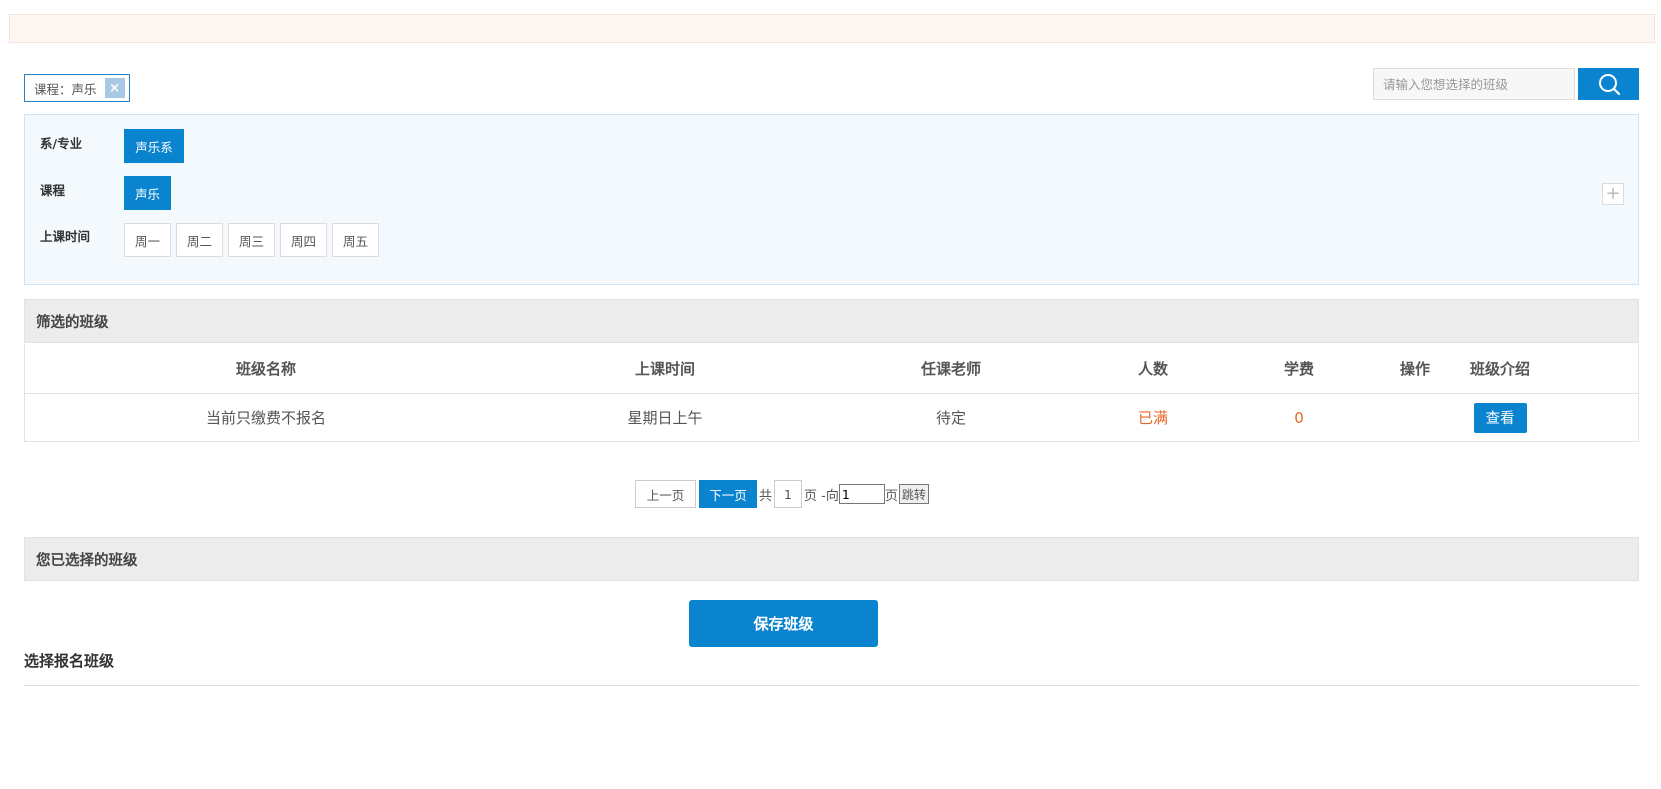  Describe the element at coordinates (1613, 194) in the screenshot. I see `plus-icon: +` at that location.